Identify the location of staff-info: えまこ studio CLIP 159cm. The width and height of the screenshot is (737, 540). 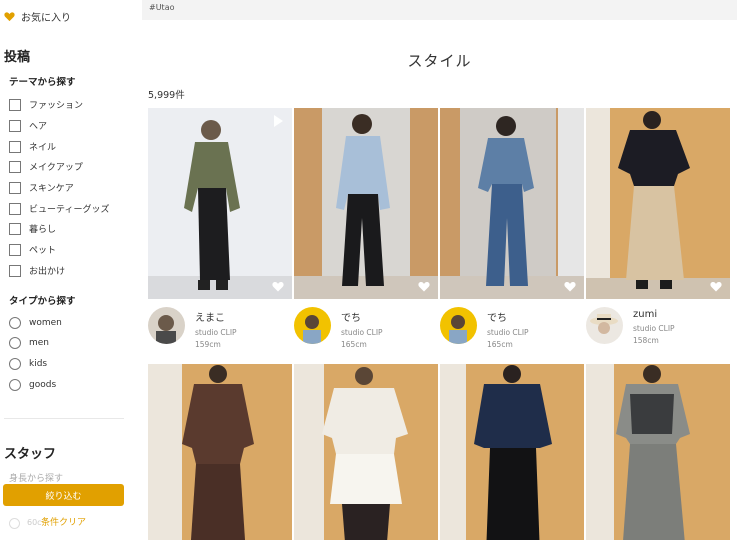
(192, 328).